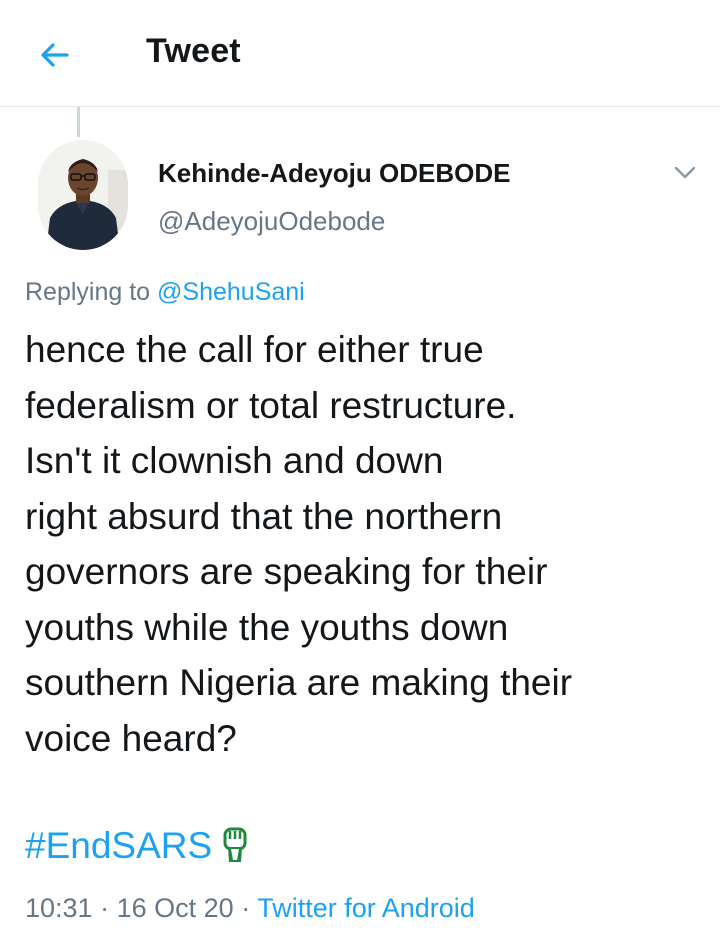  I want to click on raised-fist-icon, so click(235, 844).